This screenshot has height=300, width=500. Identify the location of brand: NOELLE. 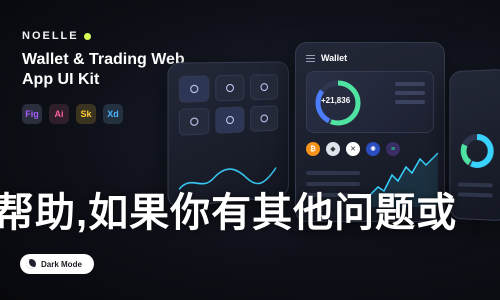
(56, 36).